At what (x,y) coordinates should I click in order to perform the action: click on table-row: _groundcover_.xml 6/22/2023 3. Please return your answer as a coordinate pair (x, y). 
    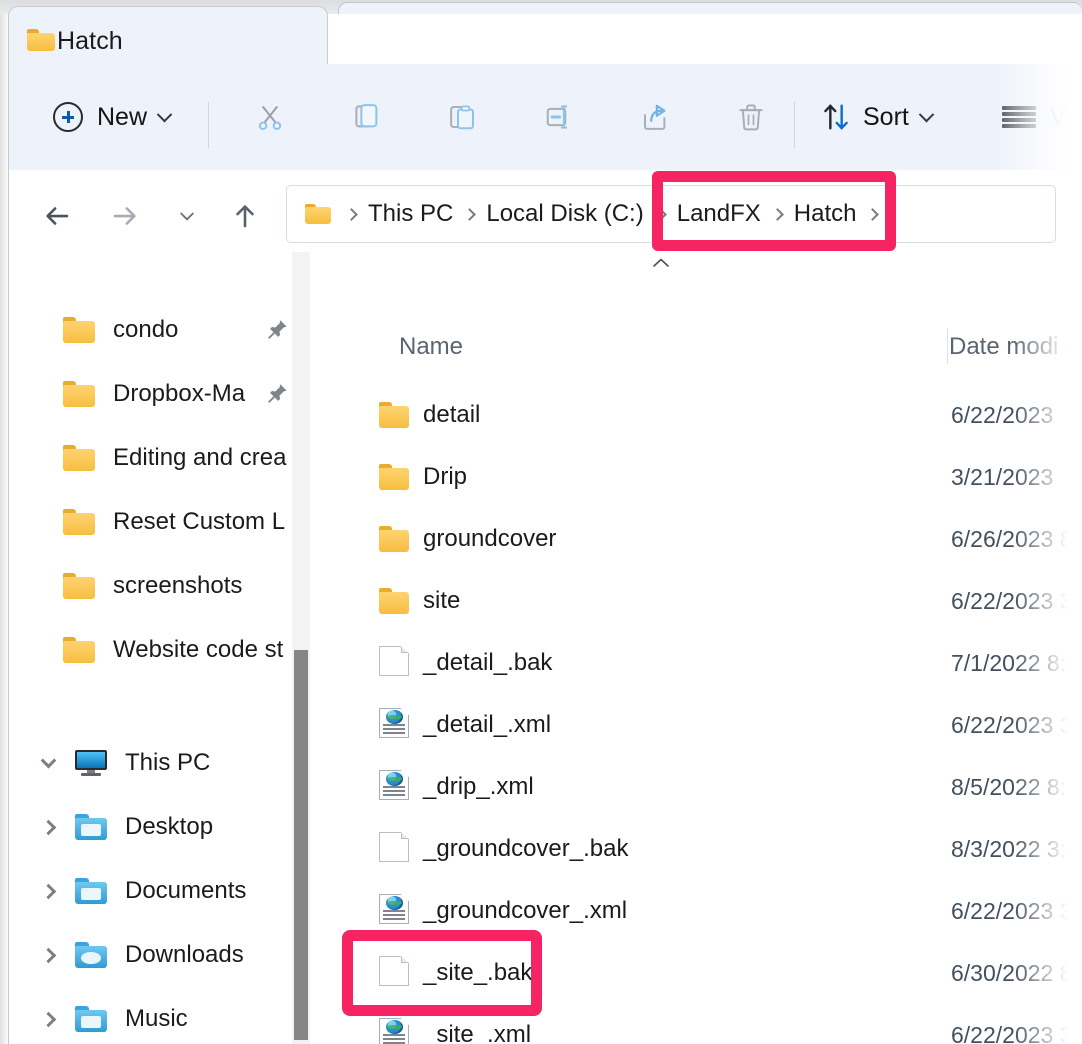
    Looking at the image, I should click on (700, 911).